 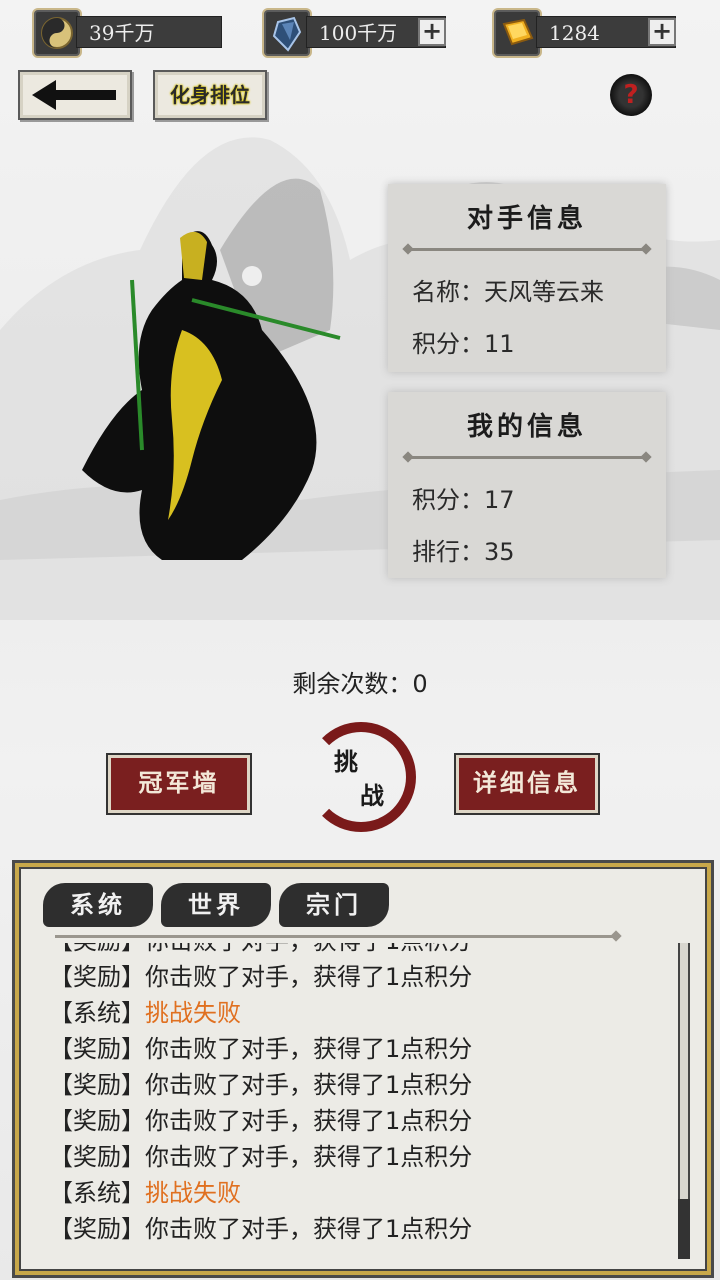 I want to click on opponent-avatar-figure, so click(x=211, y=395).